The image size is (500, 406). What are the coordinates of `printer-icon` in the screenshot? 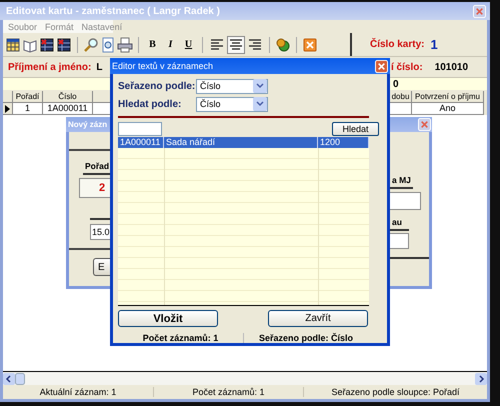 It's located at (125, 44).